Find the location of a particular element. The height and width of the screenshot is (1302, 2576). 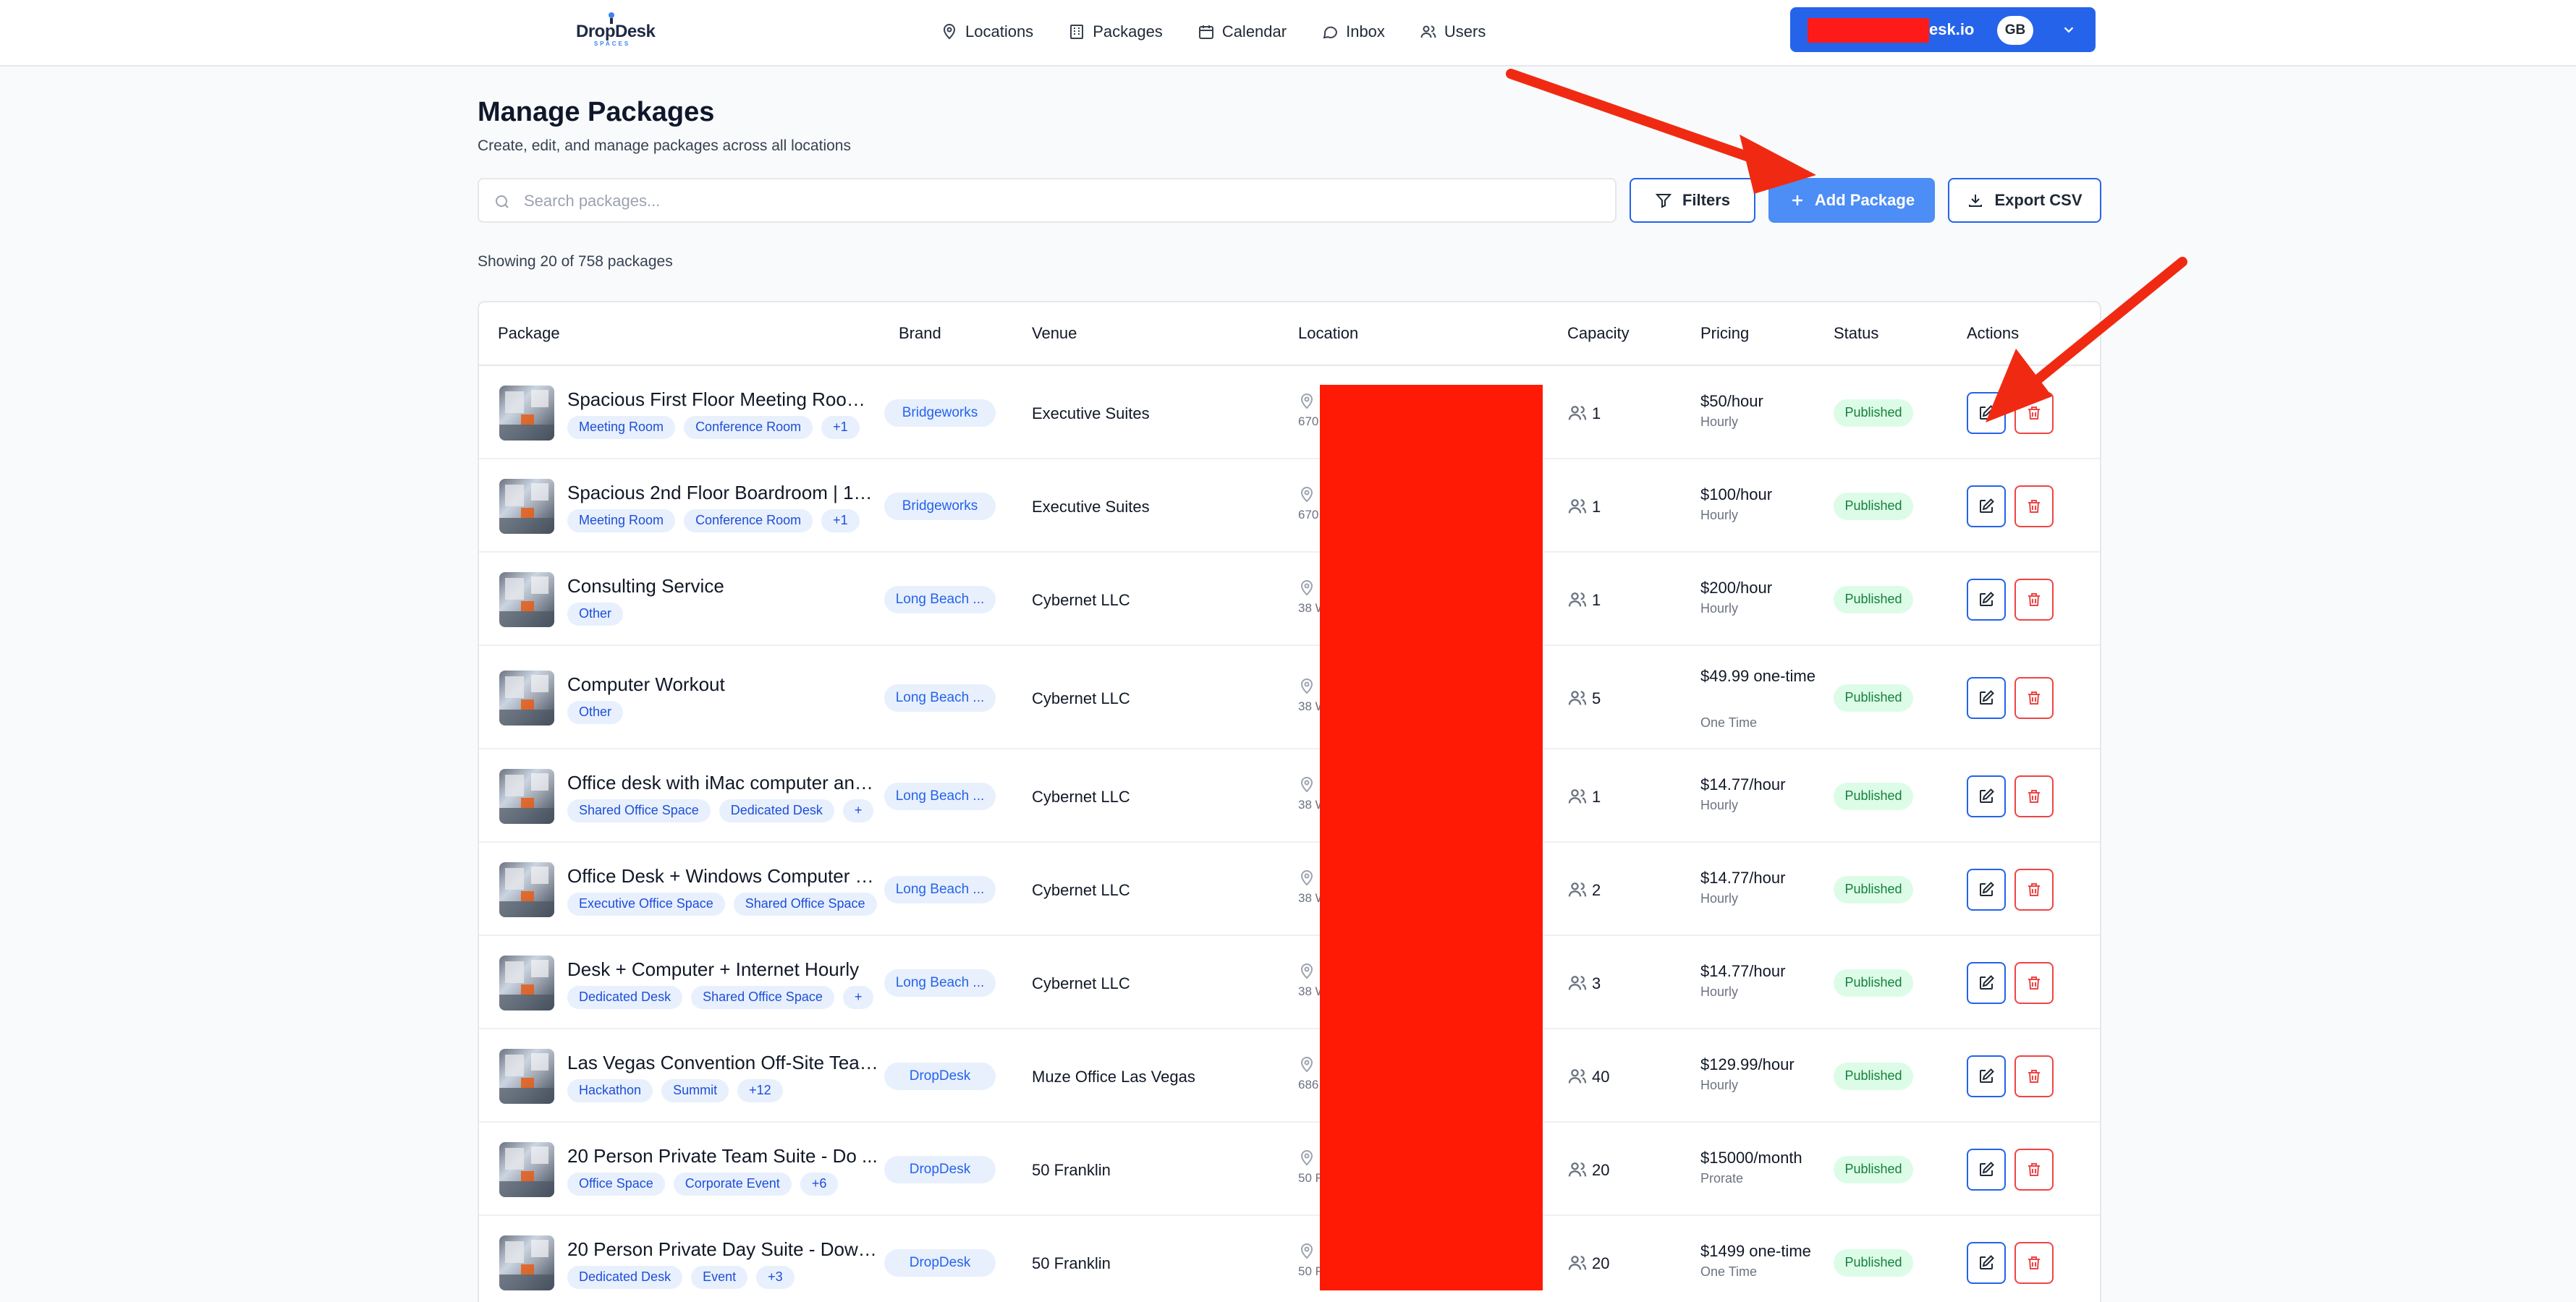

nav-locations: Locations is located at coordinates (987, 31).